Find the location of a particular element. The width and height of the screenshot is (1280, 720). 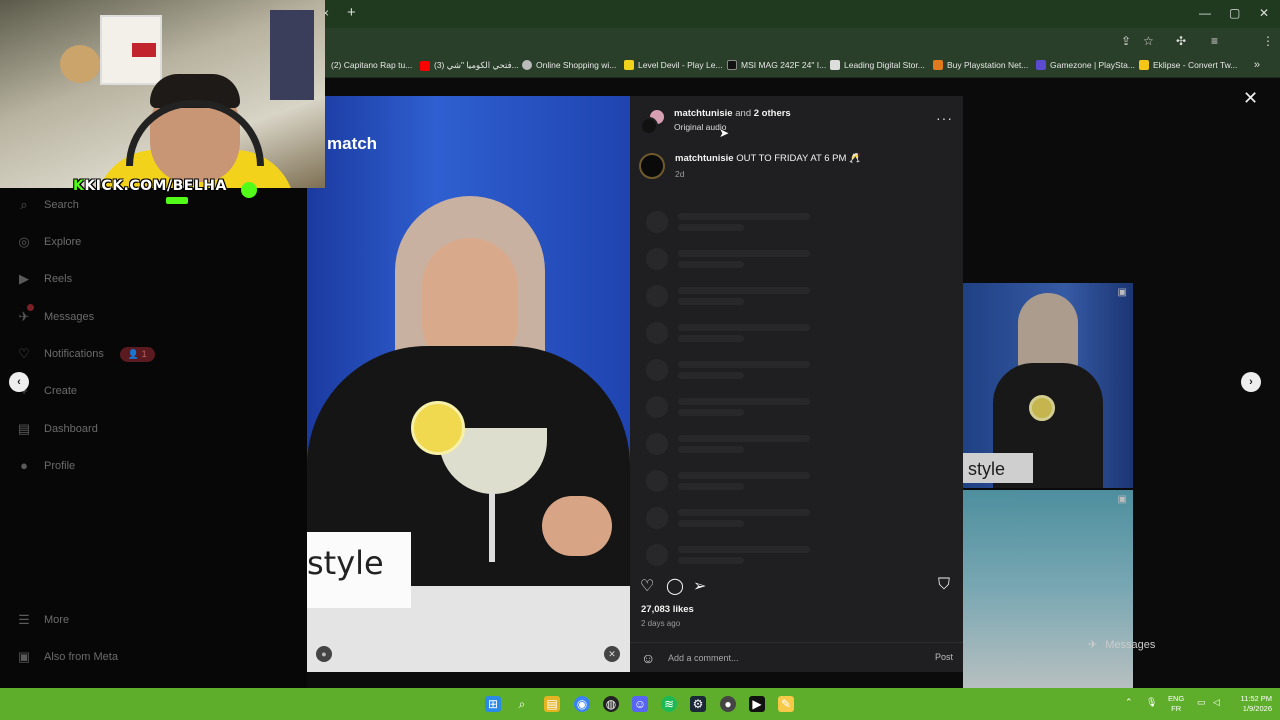

like-heart-icon: ♡ is located at coordinates (647, 586).